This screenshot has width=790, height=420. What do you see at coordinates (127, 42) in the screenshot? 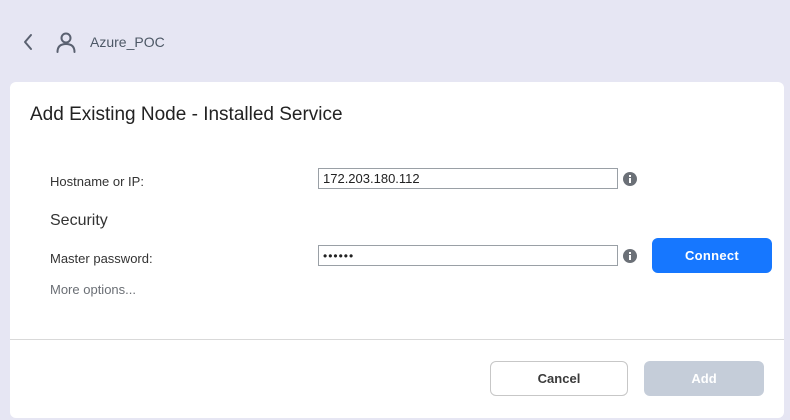
I see `breadcrumb: Azure_POC` at bounding box center [127, 42].